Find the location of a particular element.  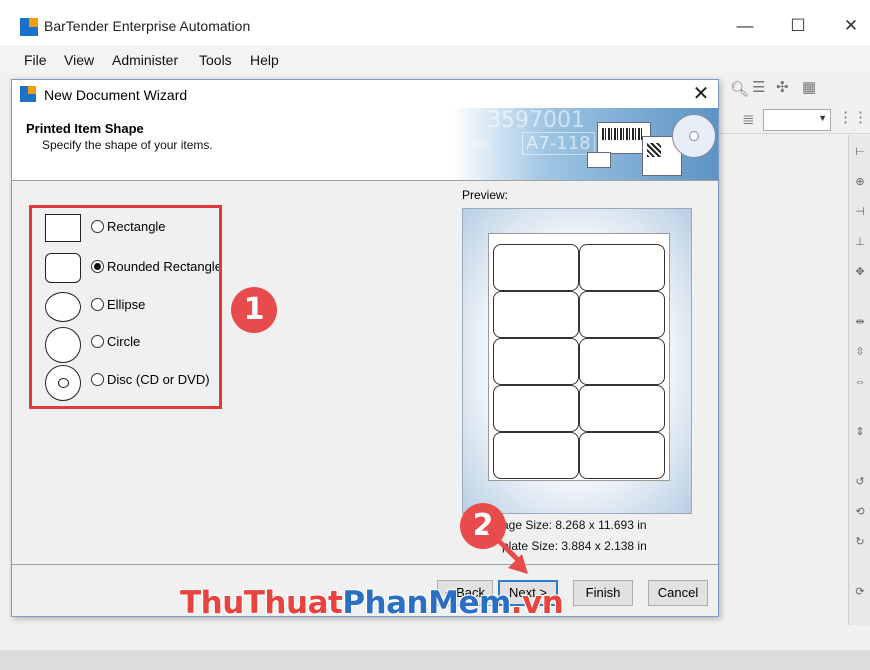

dialog-title: New Document Wizard is located at coordinates (116, 95).